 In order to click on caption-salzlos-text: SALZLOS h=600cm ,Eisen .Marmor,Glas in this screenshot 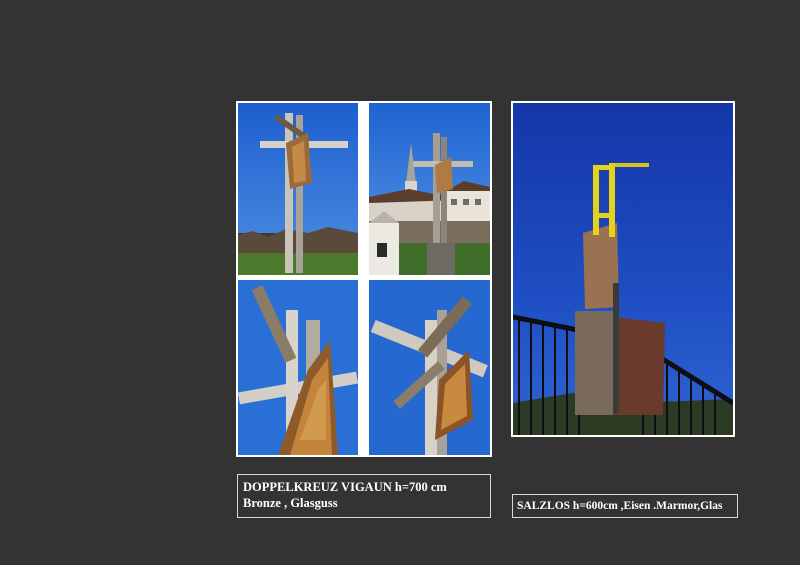, I will do `click(620, 506)`.